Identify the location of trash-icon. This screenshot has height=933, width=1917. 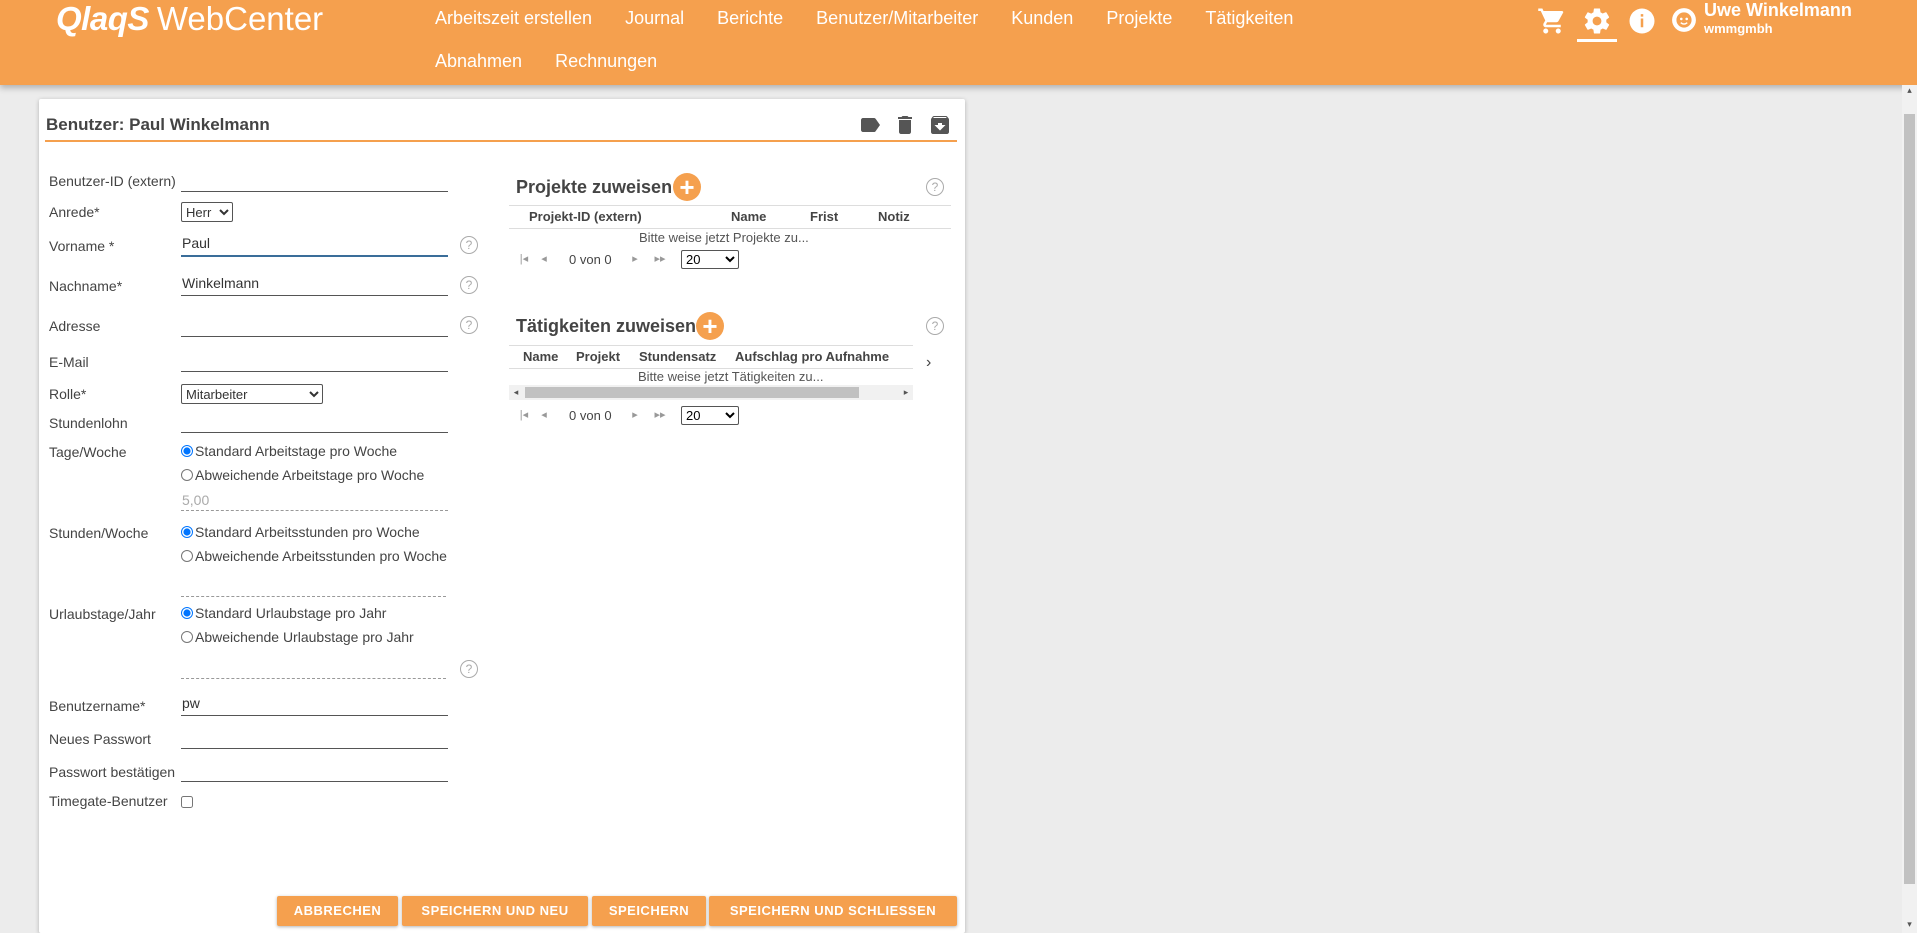
(905, 125).